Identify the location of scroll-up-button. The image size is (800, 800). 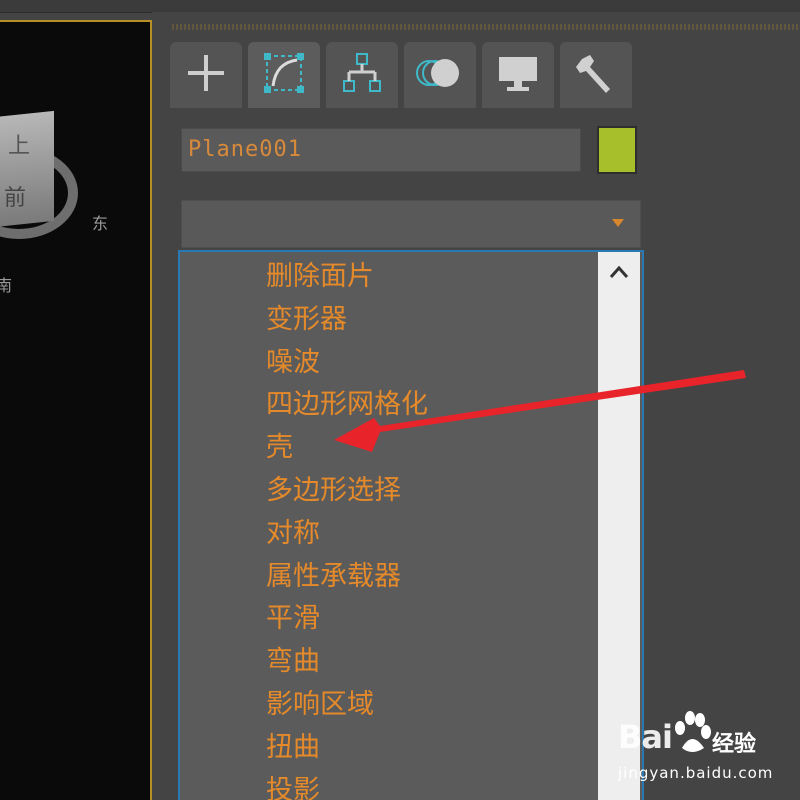
(619, 273).